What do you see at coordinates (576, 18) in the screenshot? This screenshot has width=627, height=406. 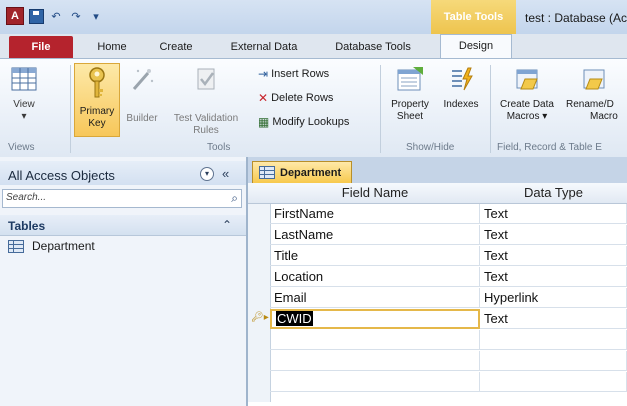 I see `window-title: test : Database (Ac` at bounding box center [576, 18].